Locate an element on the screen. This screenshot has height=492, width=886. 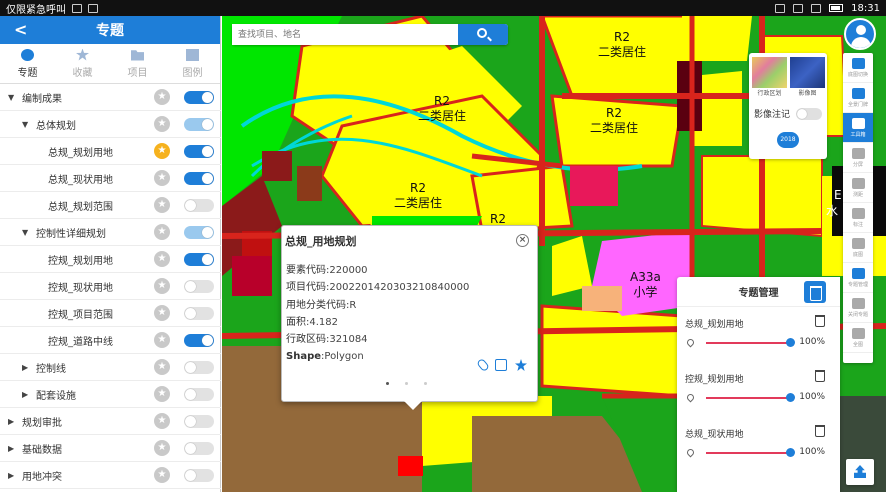
toolbar-item: 全景门牌 is located at coordinates (858, 98).